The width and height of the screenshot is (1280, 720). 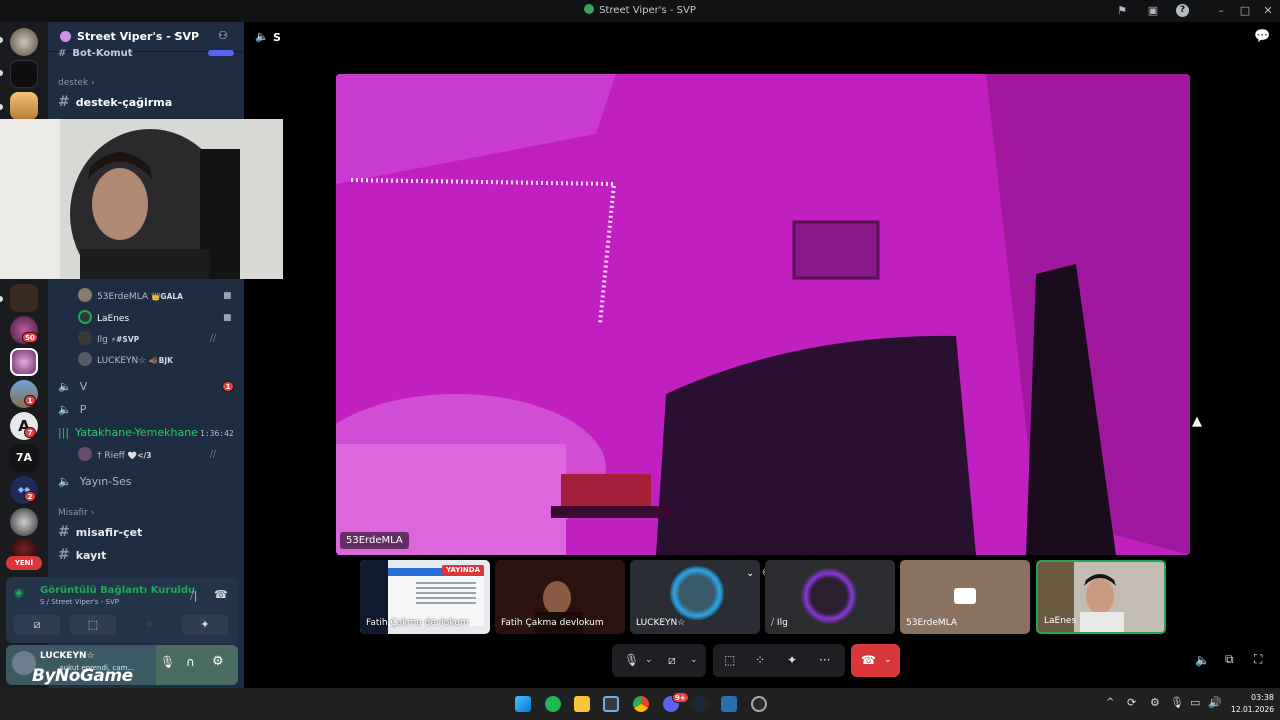 What do you see at coordinates (1182, 10) in the screenshot?
I see `help-icon: ?` at bounding box center [1182, 10].